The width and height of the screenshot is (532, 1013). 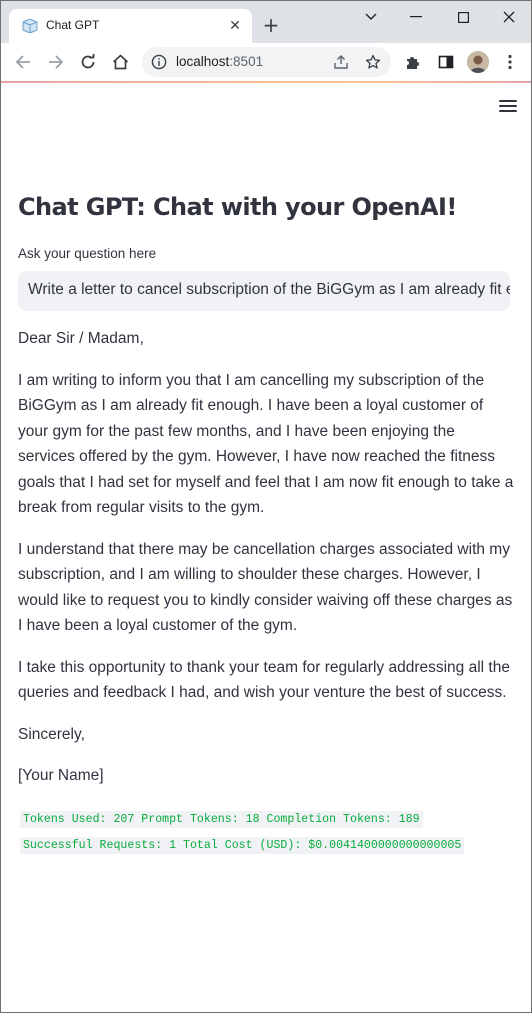 I want to click on title-bar: Chat GPT ✕ +, so click(x=266, y=22).